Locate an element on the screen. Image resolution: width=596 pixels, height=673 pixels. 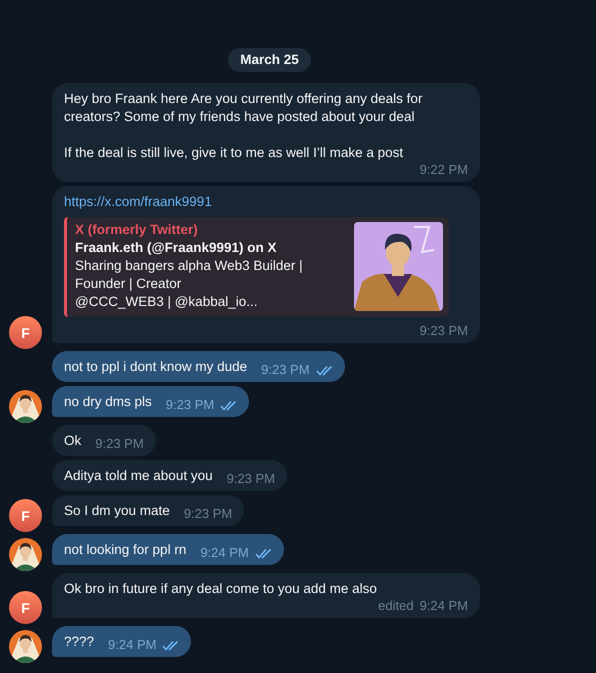
message-text: So I dm you mate is located at coordinates (117, 511).